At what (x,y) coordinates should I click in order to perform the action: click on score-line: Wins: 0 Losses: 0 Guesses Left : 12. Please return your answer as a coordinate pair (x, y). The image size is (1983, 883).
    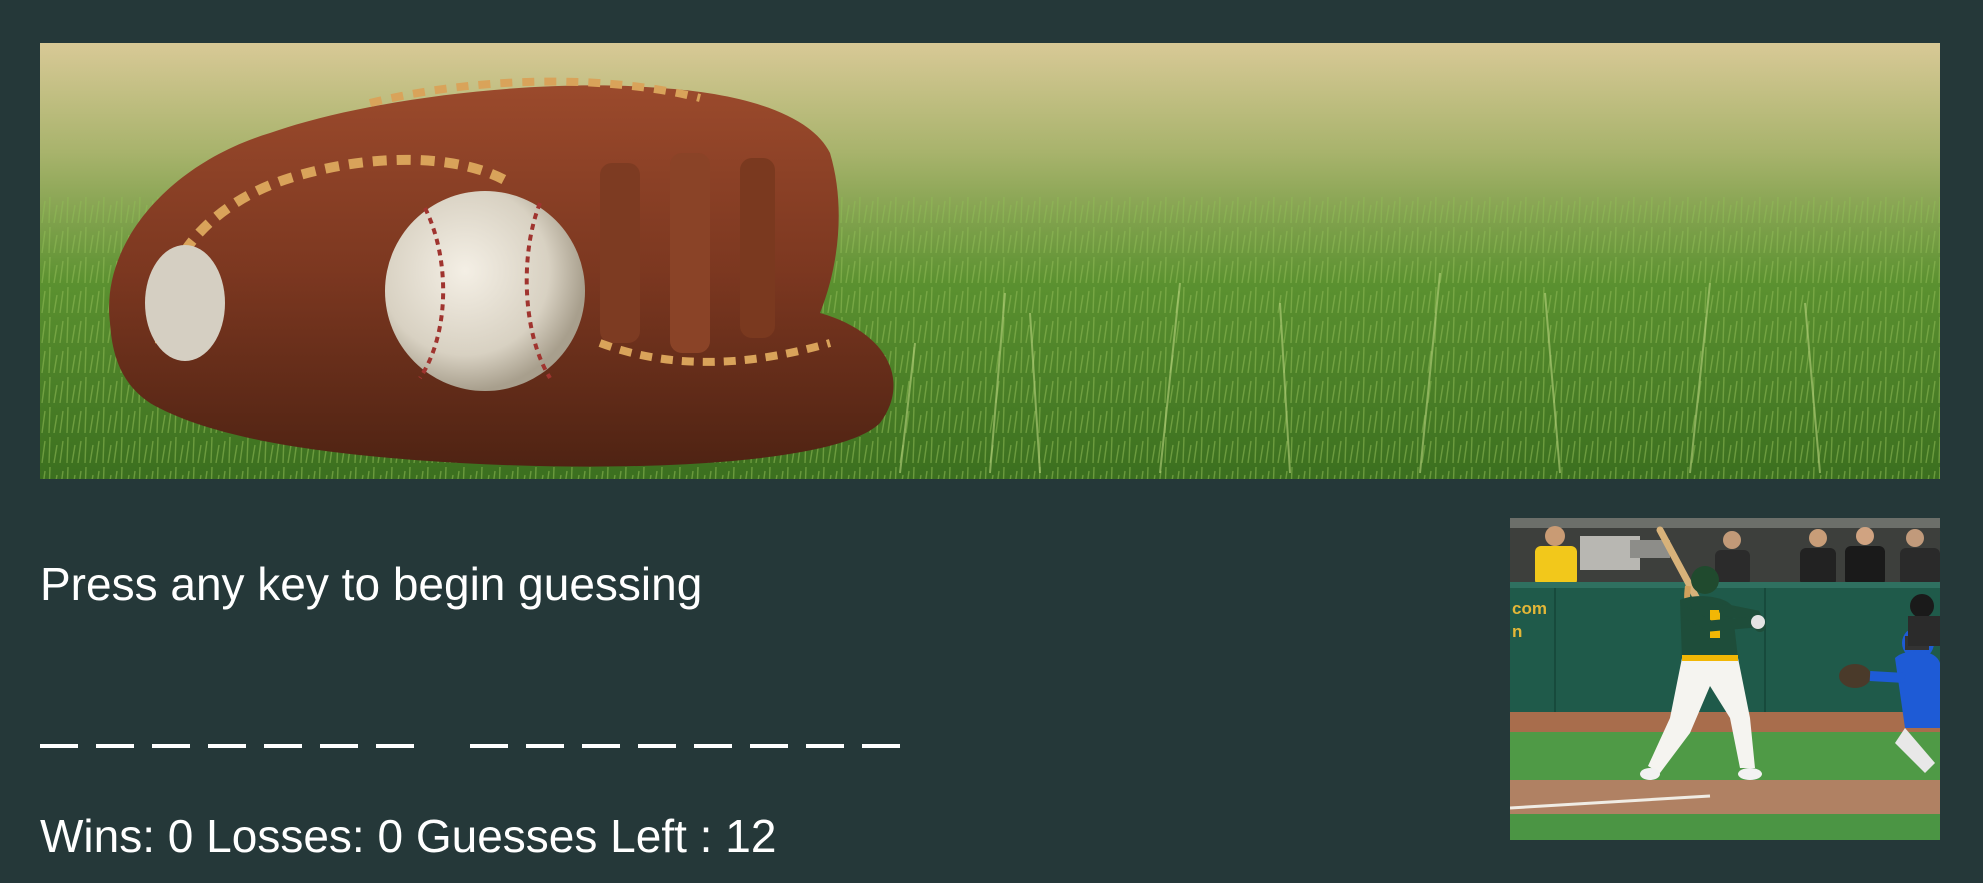
    Looking at the image, I should click on (408, 836).